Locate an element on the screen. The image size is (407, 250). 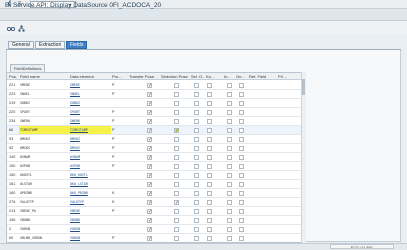
column-header: Pos. is located at coordinates (13, 76).